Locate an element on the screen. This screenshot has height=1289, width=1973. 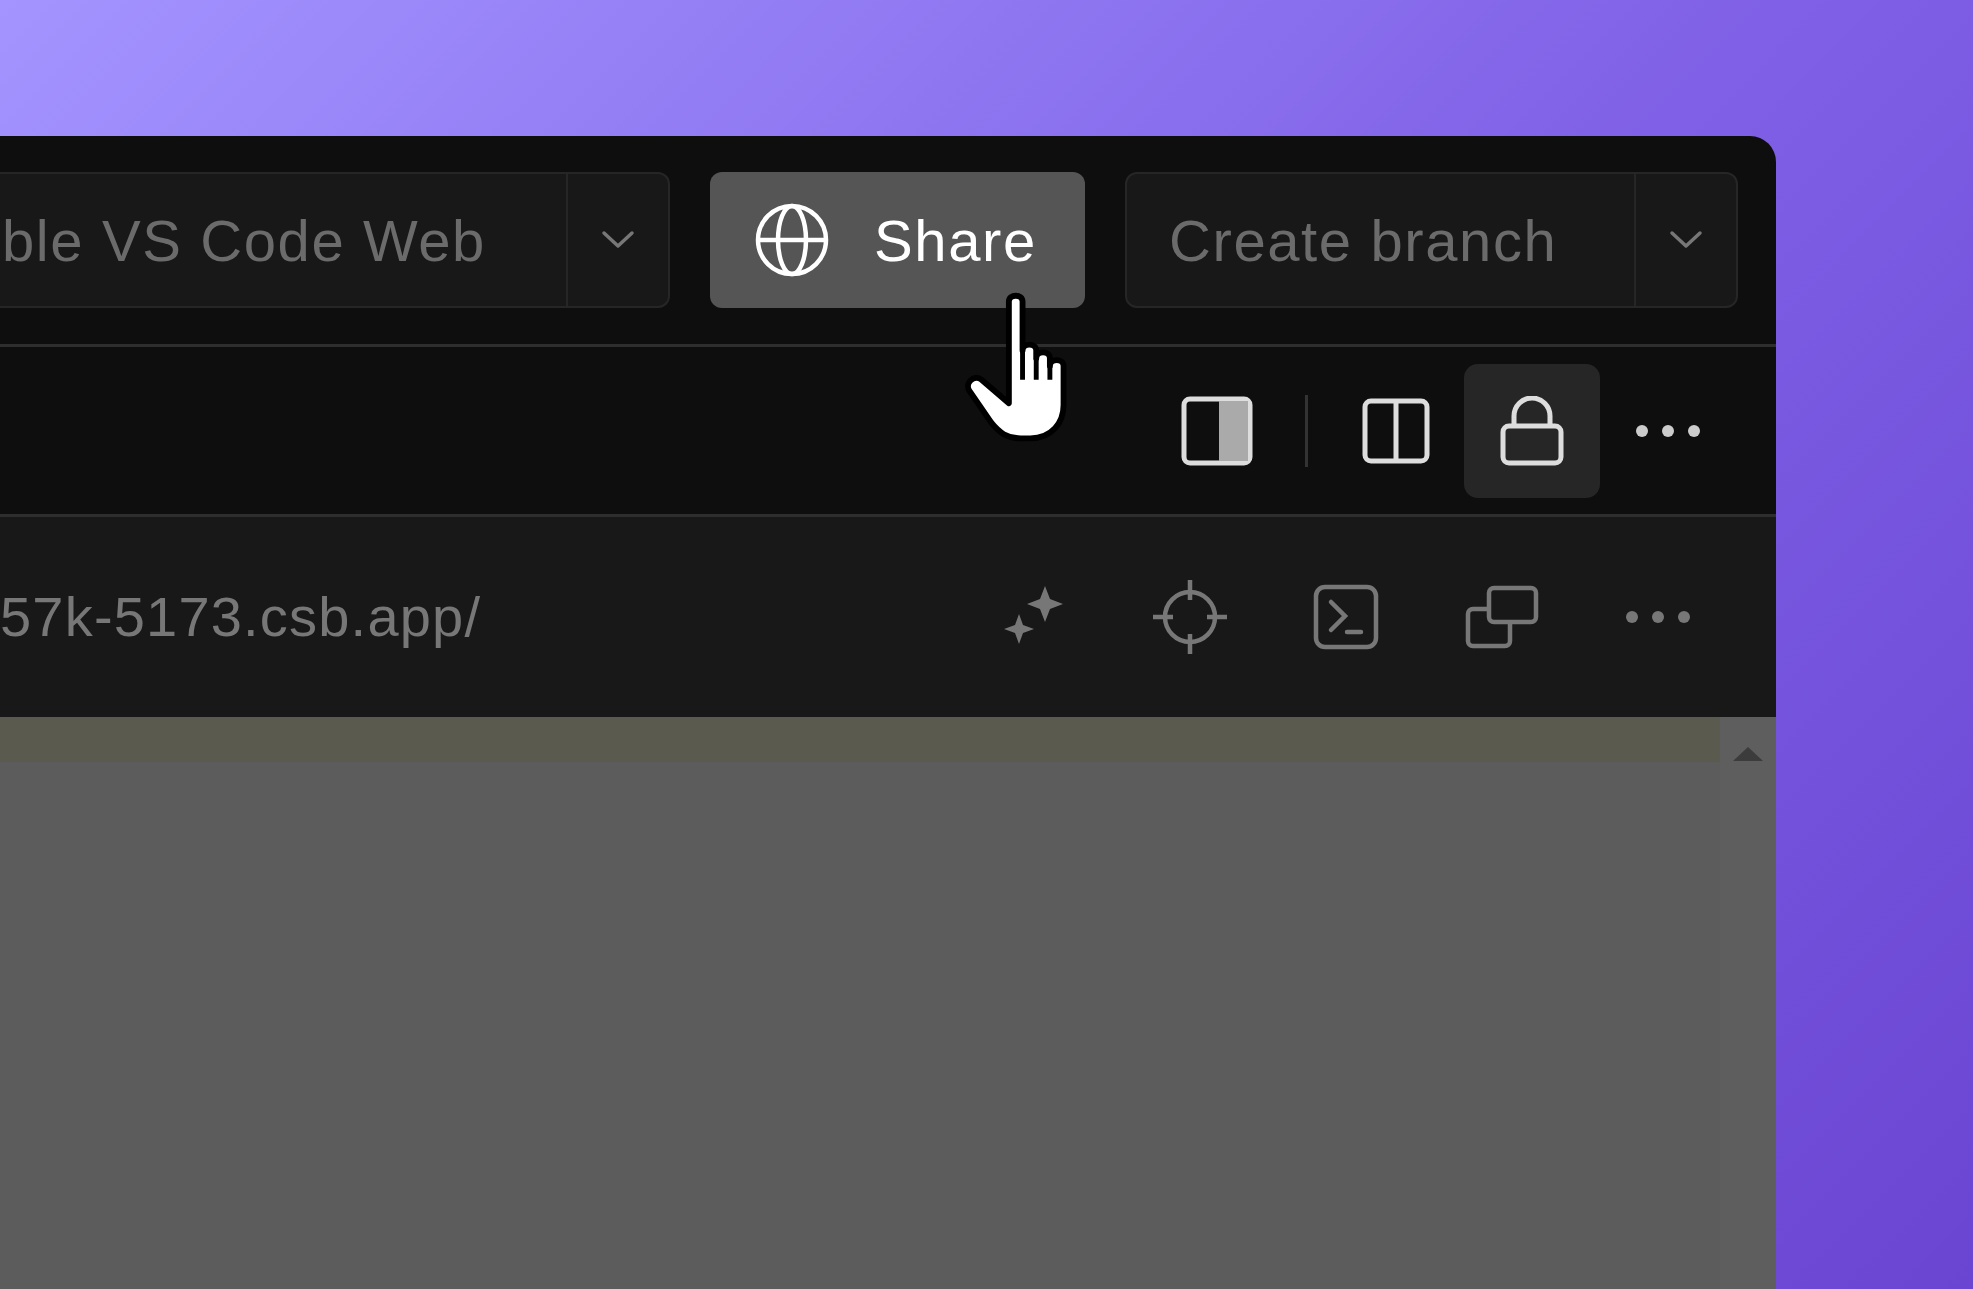
lock-button is located at coordinates (1532, 430).